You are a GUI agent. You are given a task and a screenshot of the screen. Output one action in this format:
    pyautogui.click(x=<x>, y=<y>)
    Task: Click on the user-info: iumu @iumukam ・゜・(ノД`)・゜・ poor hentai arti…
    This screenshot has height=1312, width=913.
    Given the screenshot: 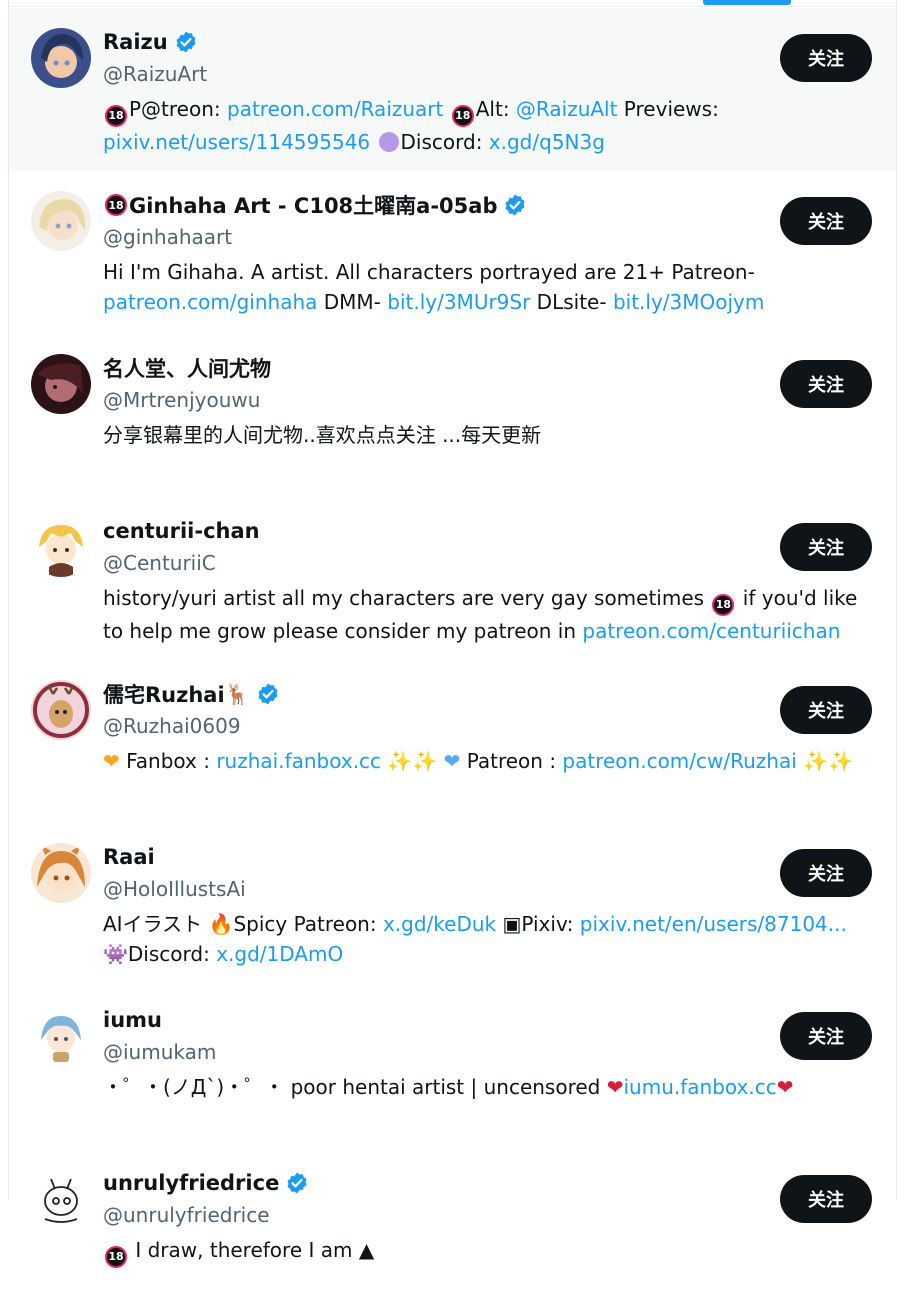 What is the action you would take?
    pyautogui.click(x=448, y=1053)
    